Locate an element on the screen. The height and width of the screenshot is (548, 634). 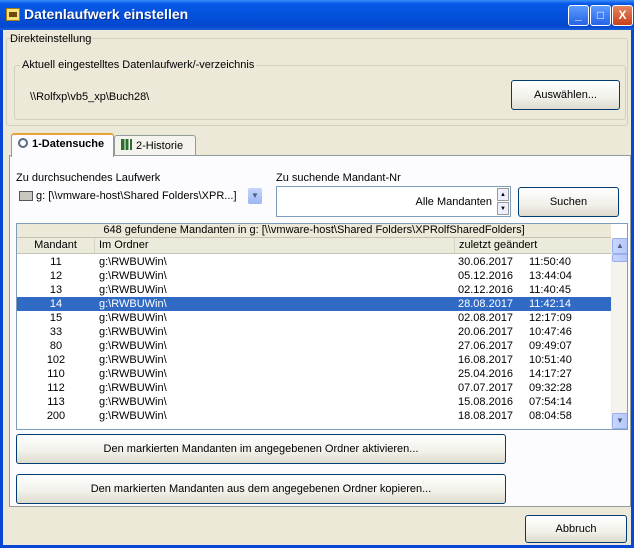
scroll-down-icon: ▼ is located at coordinates (619, 421).